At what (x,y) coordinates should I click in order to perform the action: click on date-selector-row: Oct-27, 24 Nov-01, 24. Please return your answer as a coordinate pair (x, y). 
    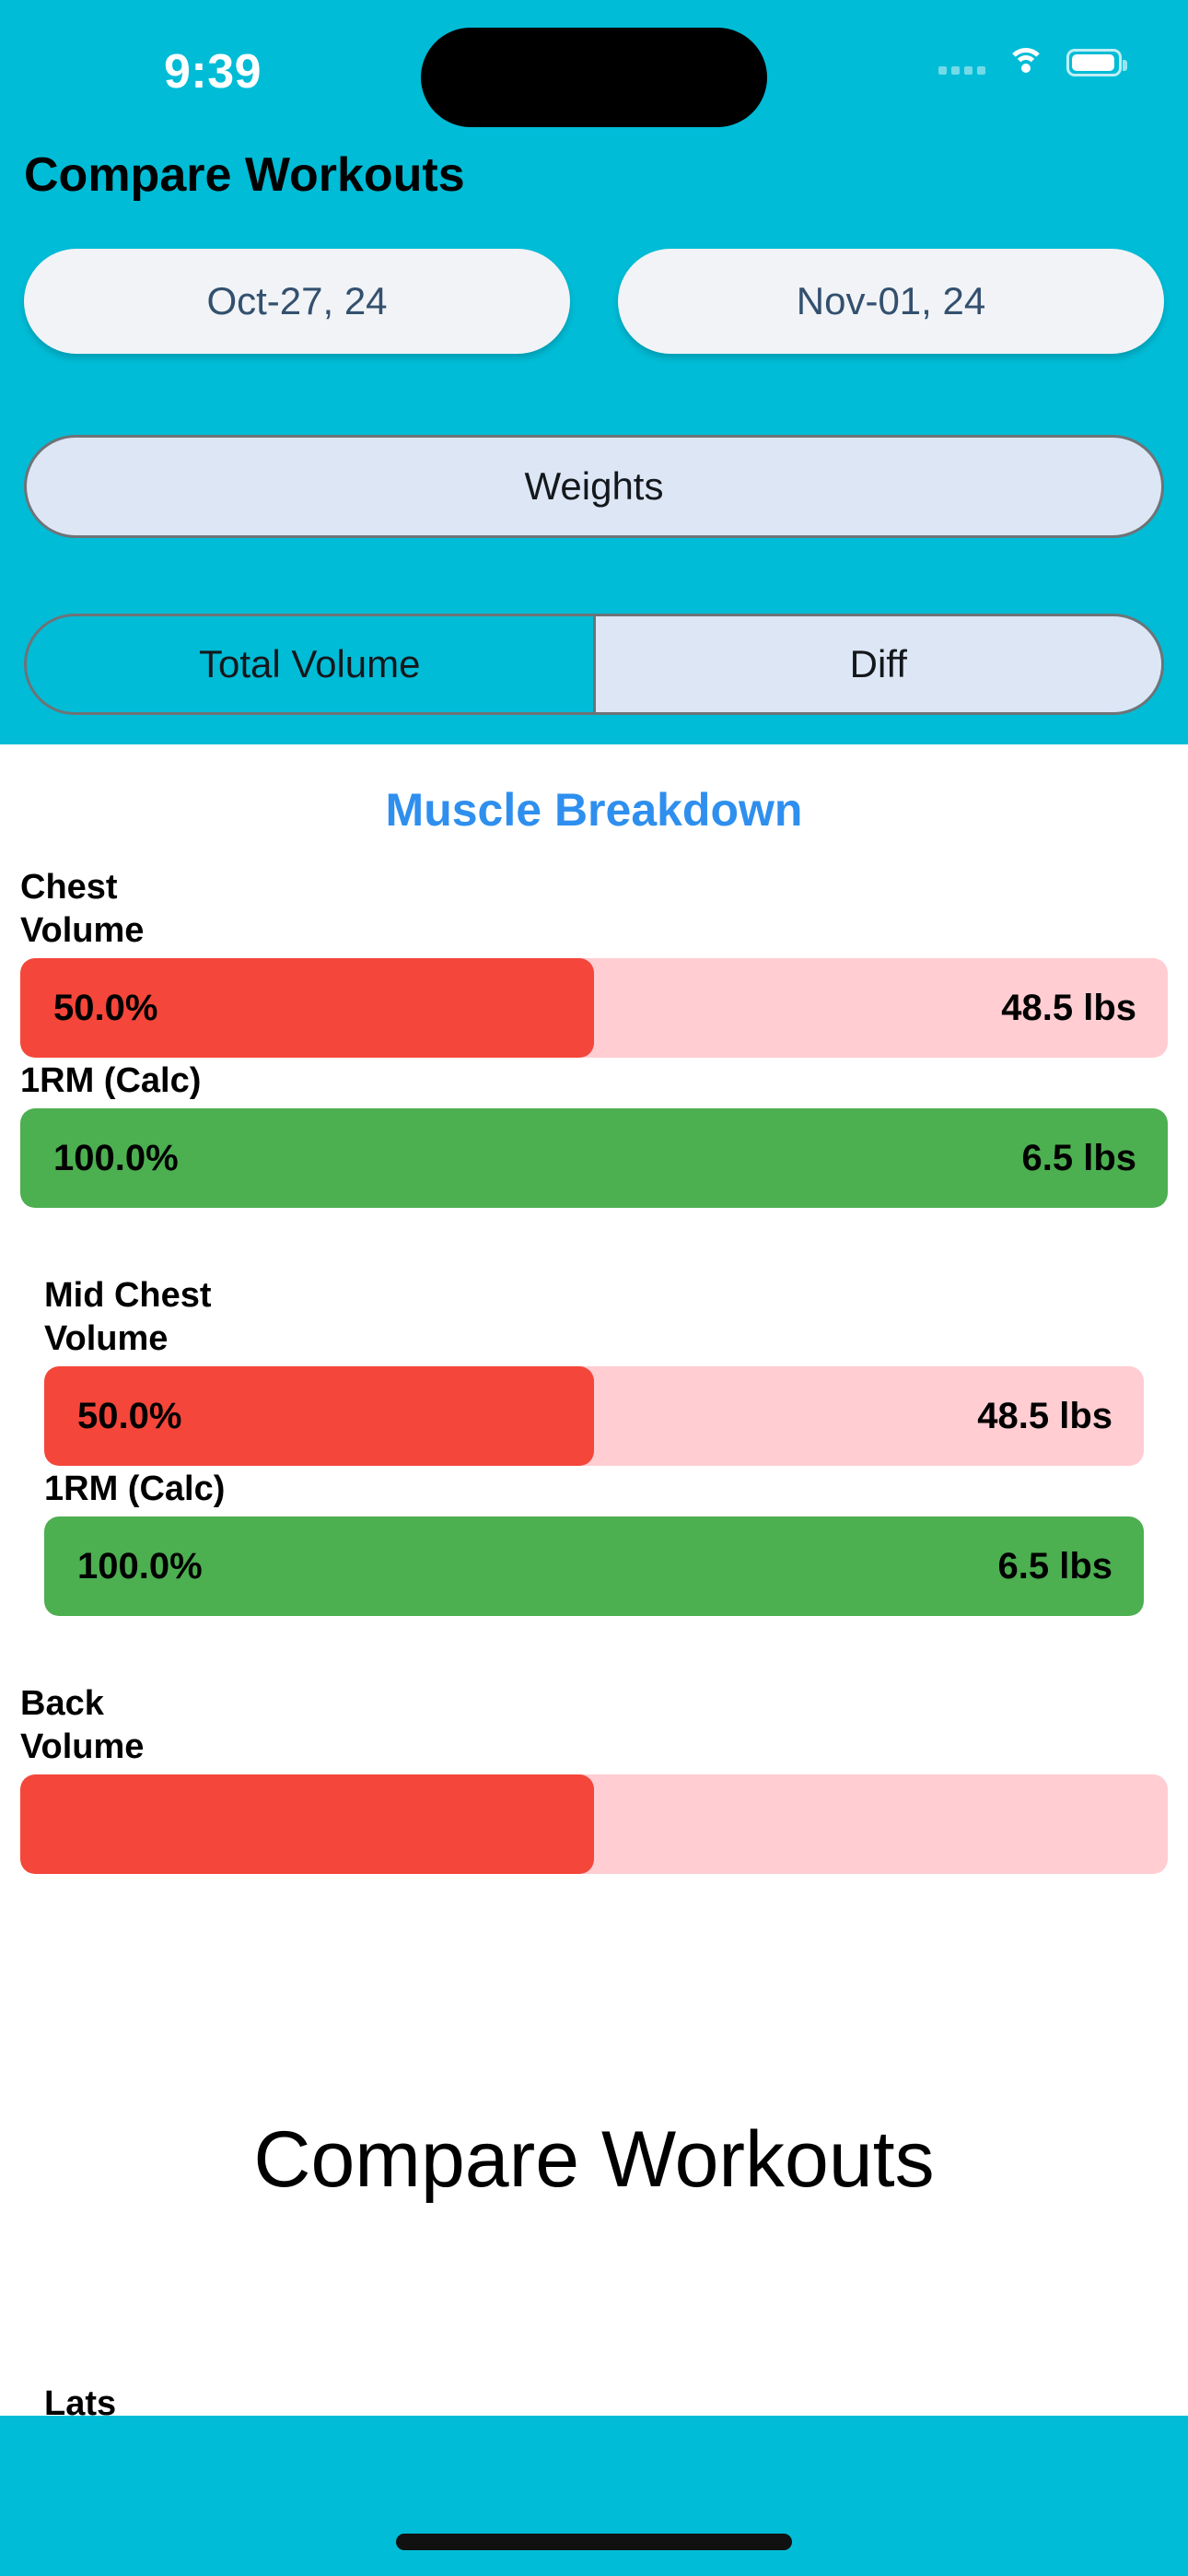
    Looking at the image, I should click on (594, 301).